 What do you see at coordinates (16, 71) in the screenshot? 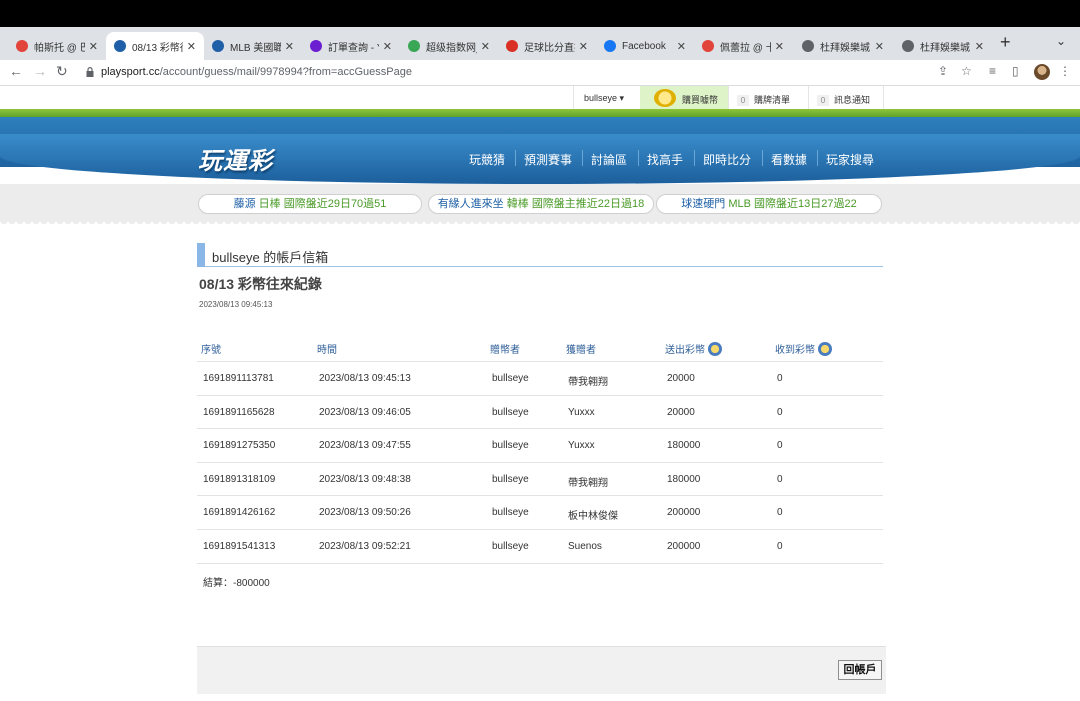
I see `back-arrow-icon: ←` at bounding box center [16, 71].